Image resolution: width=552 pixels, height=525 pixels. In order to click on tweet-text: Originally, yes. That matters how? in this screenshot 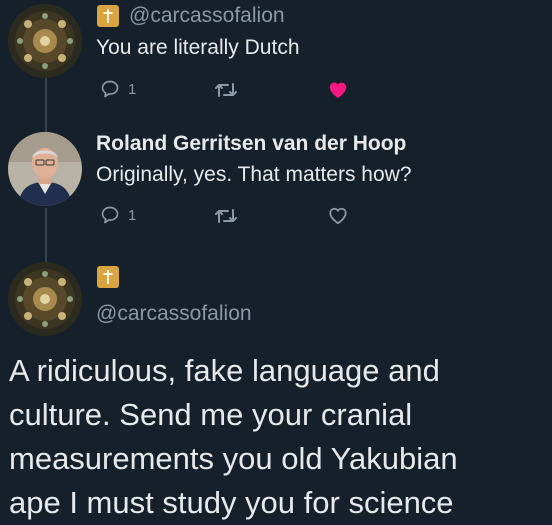, I will do `click(254, 174)`.